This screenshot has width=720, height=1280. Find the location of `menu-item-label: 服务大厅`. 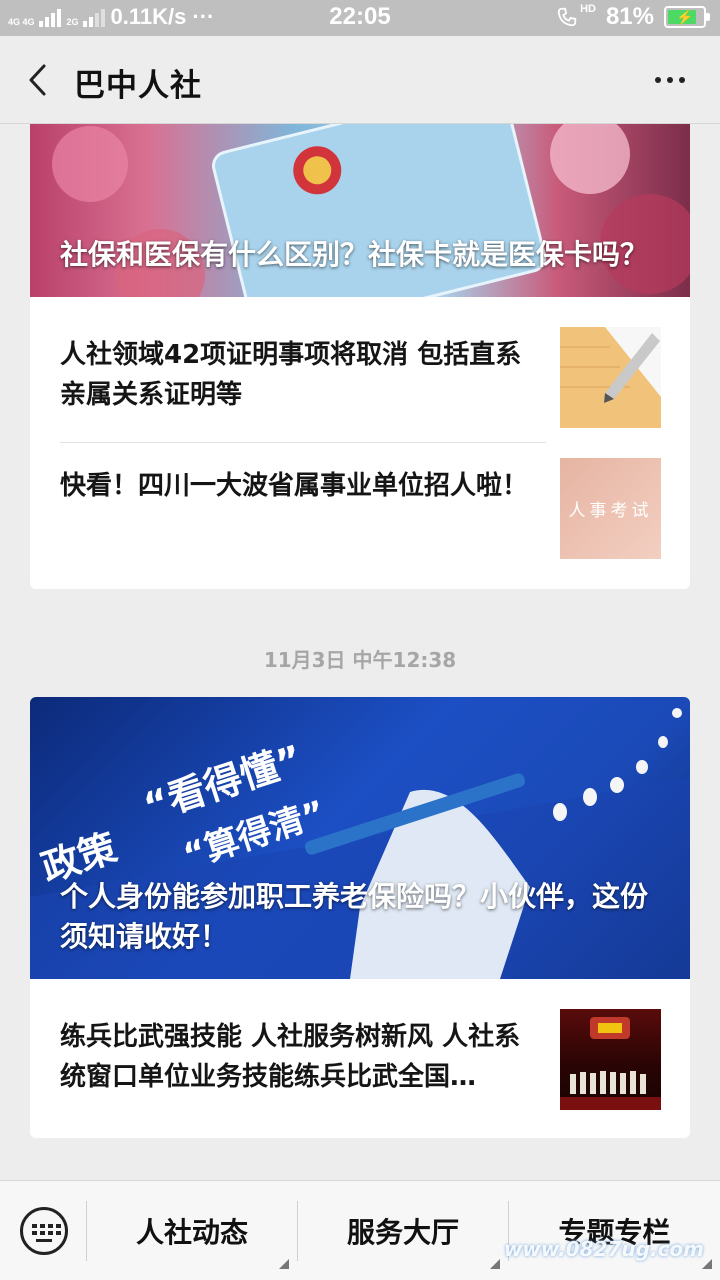

menu-item-label: 服务大厅 is located at coordinates (402, 1232).